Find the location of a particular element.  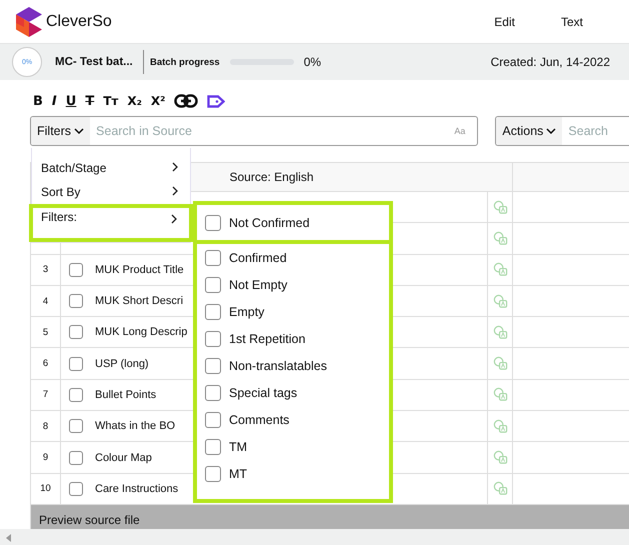

filter-label: Special tags is located at coordinates (263, 393).